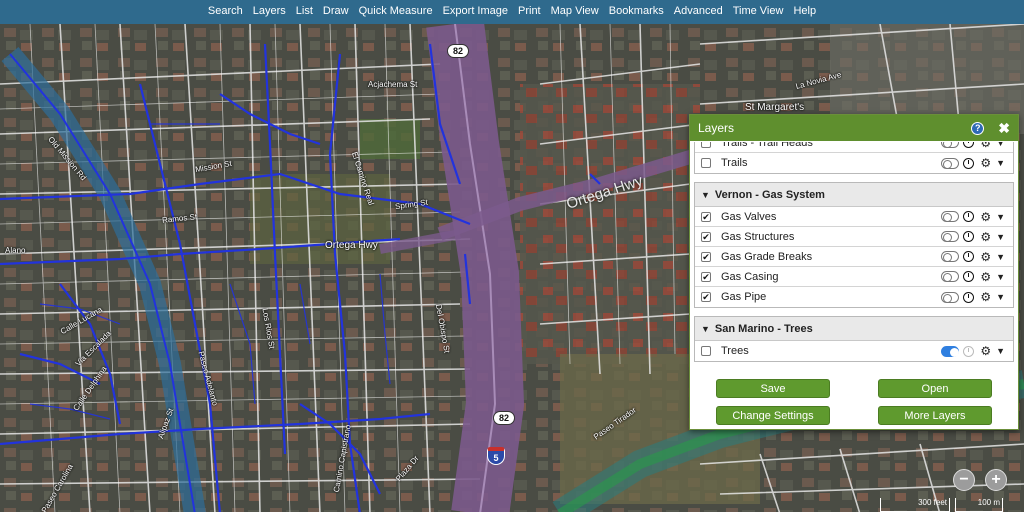 This screenshot has width=1024, height=512. I want to click on layer-name: Trees, so click(735, 351).